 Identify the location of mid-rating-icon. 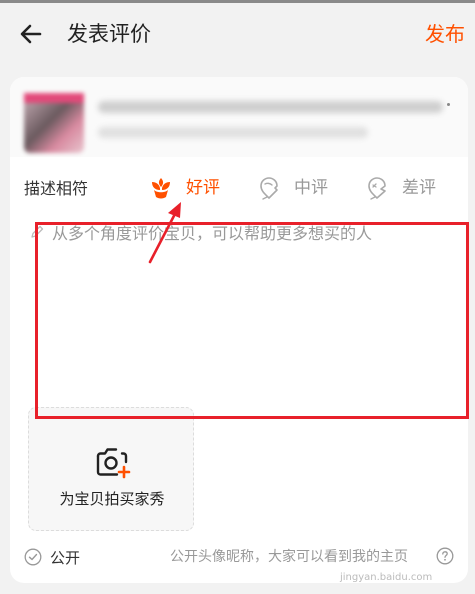
(269, 188).